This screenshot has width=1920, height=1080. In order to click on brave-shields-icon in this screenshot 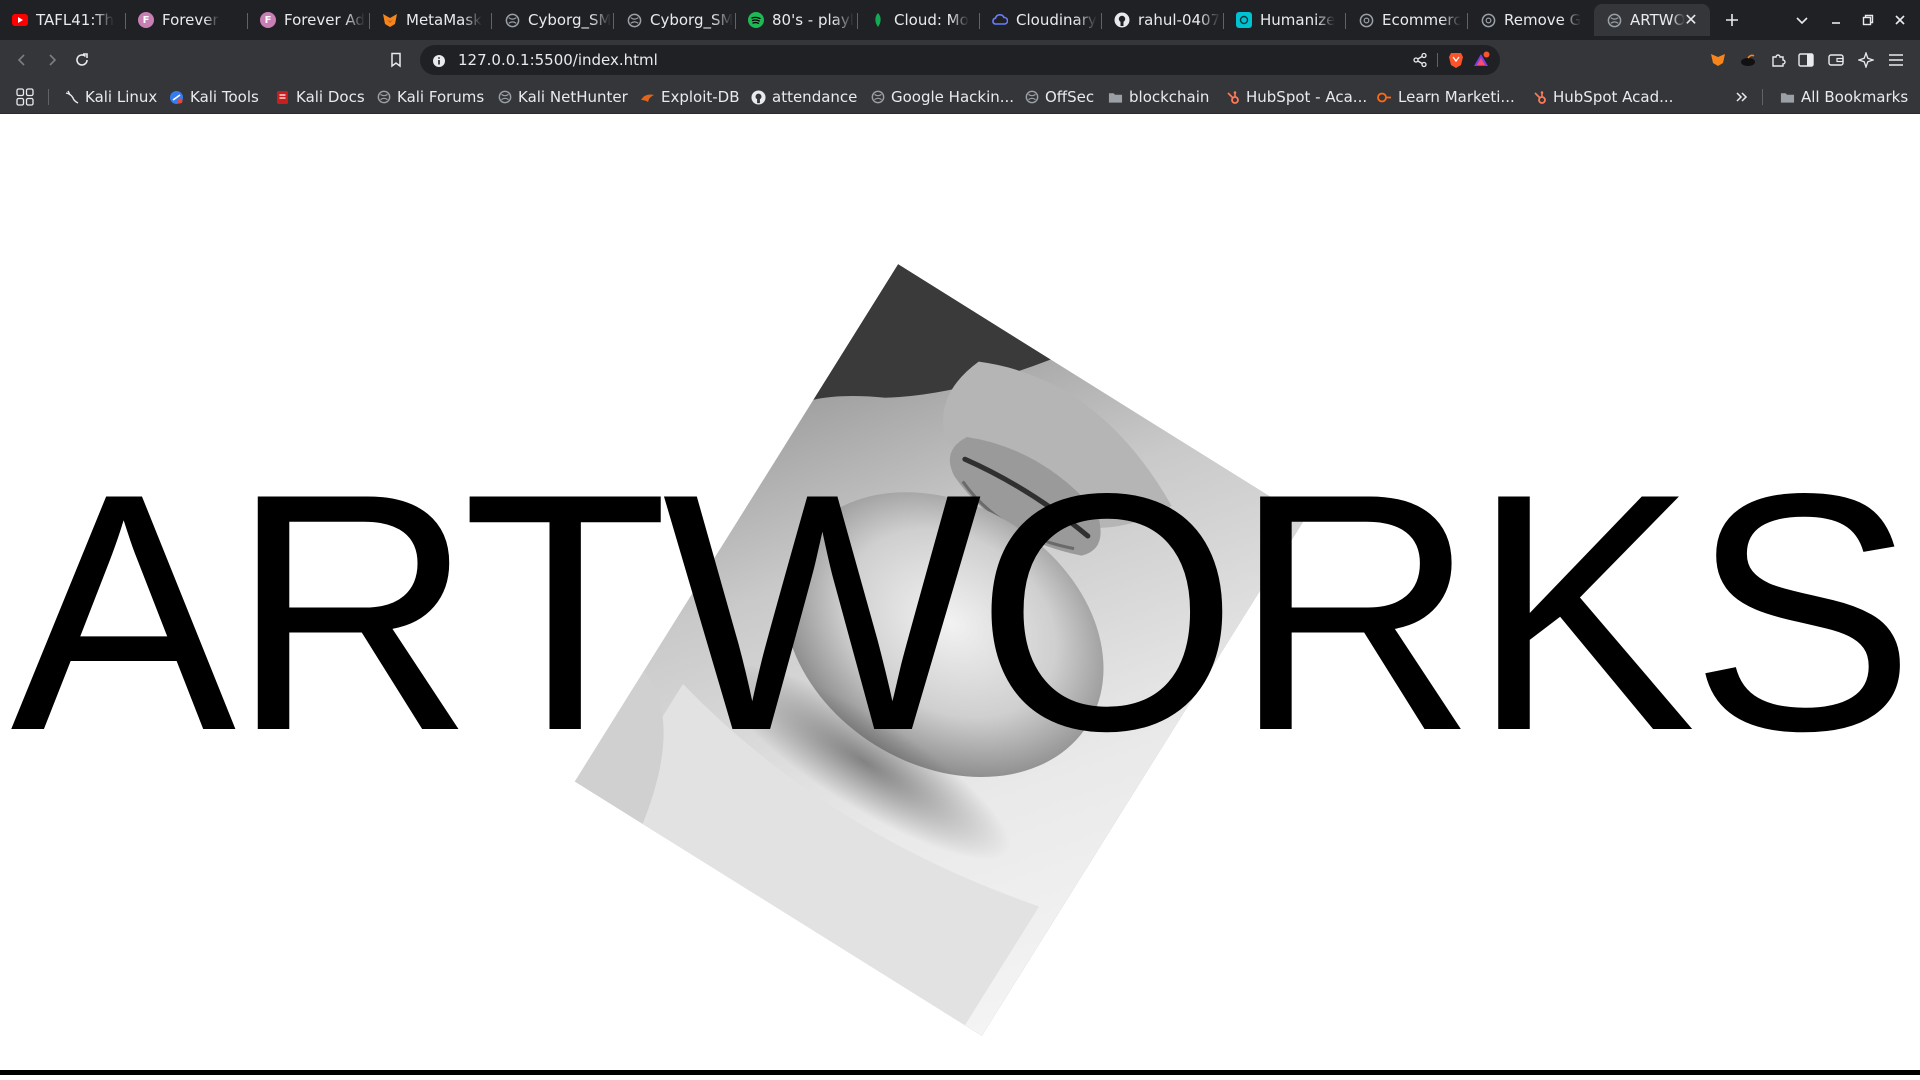, I will do `click(1456, 62)`.